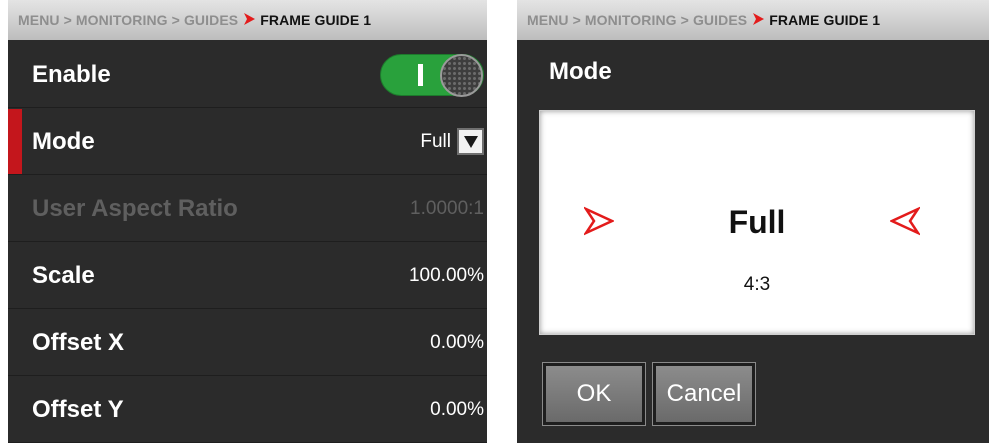  What do you see at coordinates (247, 343) in the screenshot?
I see `offset-x-row: Offset X 0.00%` at bounding box center [247, 343].